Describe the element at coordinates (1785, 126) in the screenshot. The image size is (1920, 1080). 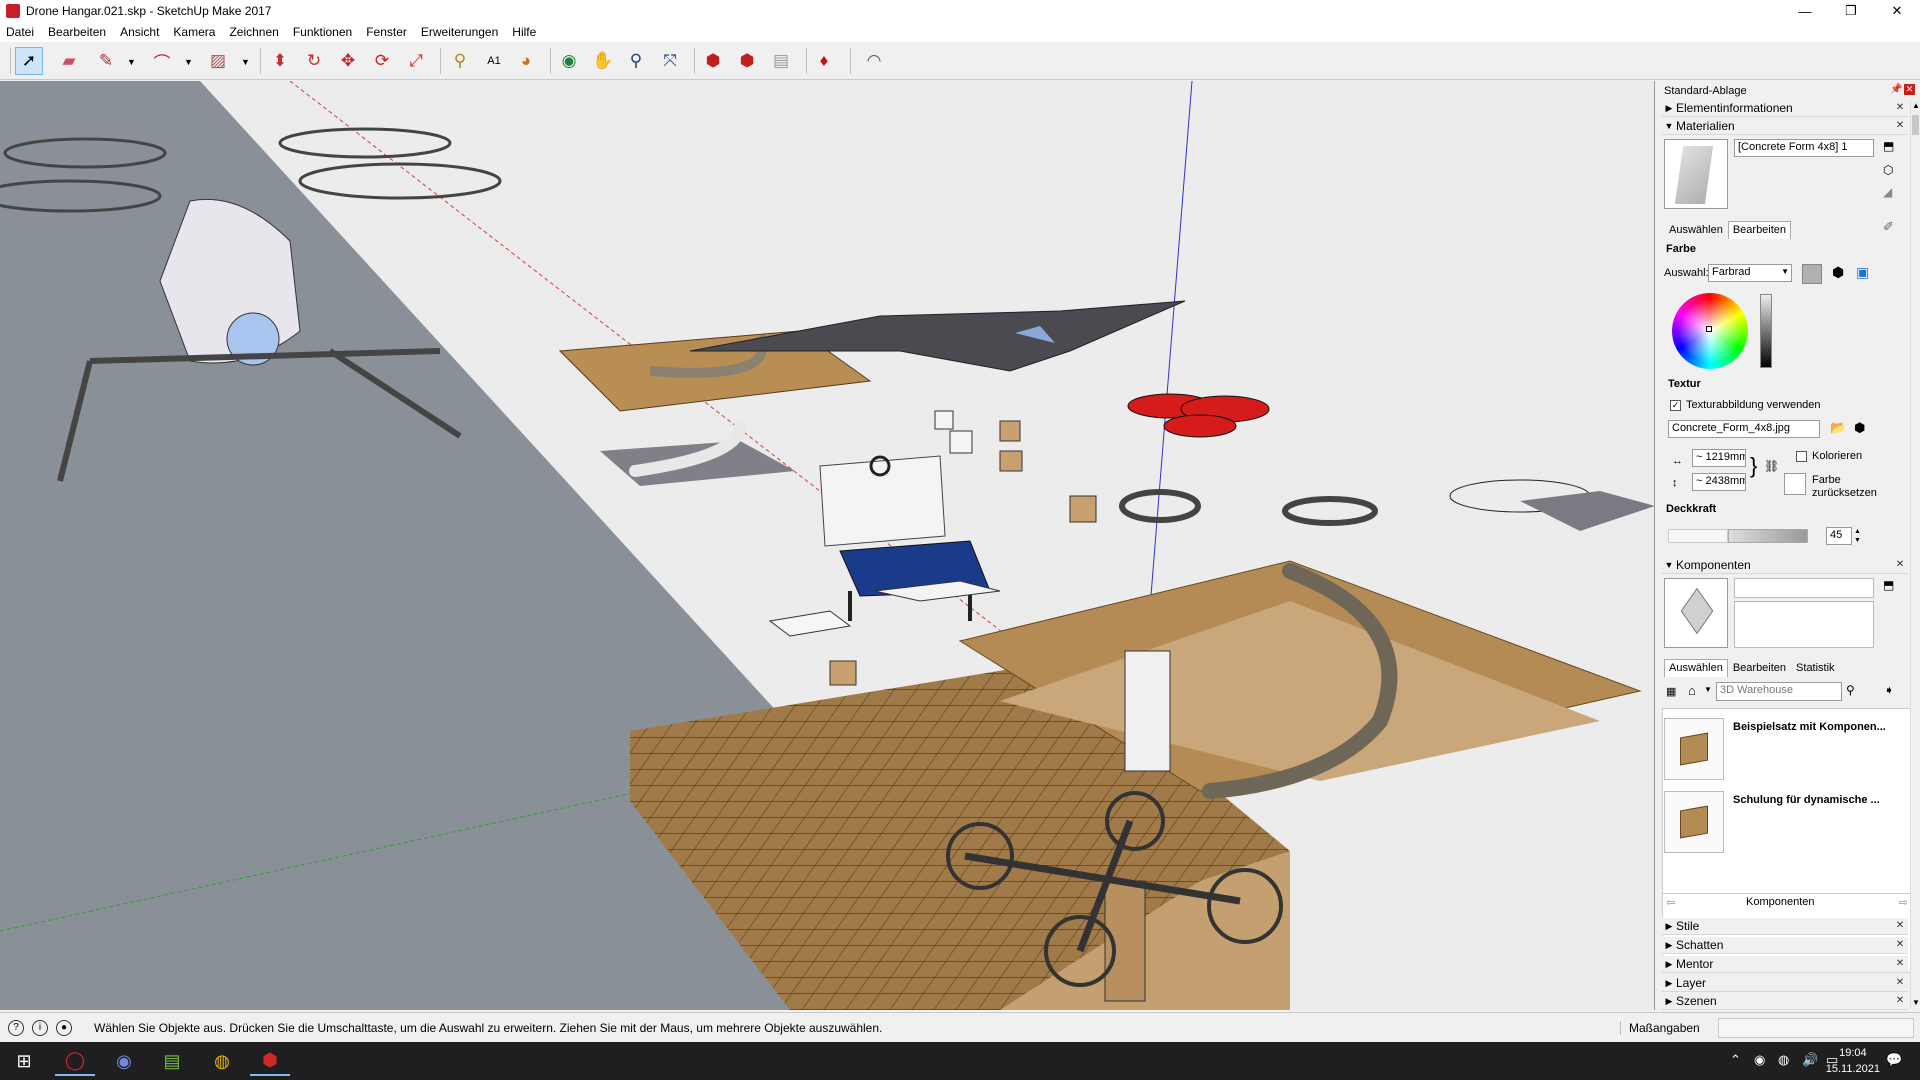
I see `panel-materials: ▼ Materialien ✕` at that location.